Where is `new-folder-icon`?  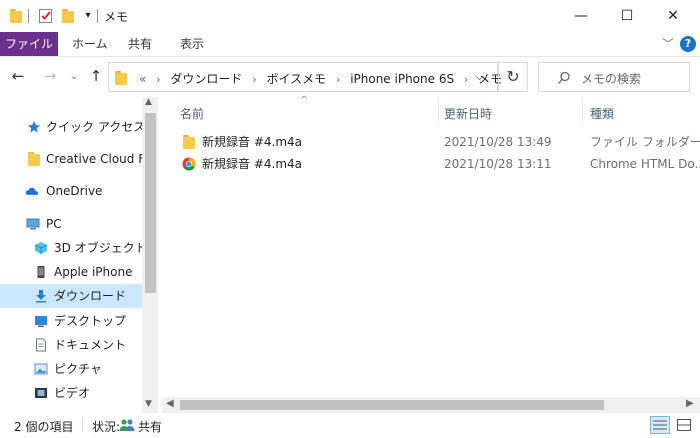 new-folder-icon is located at coordinates (68, 16).